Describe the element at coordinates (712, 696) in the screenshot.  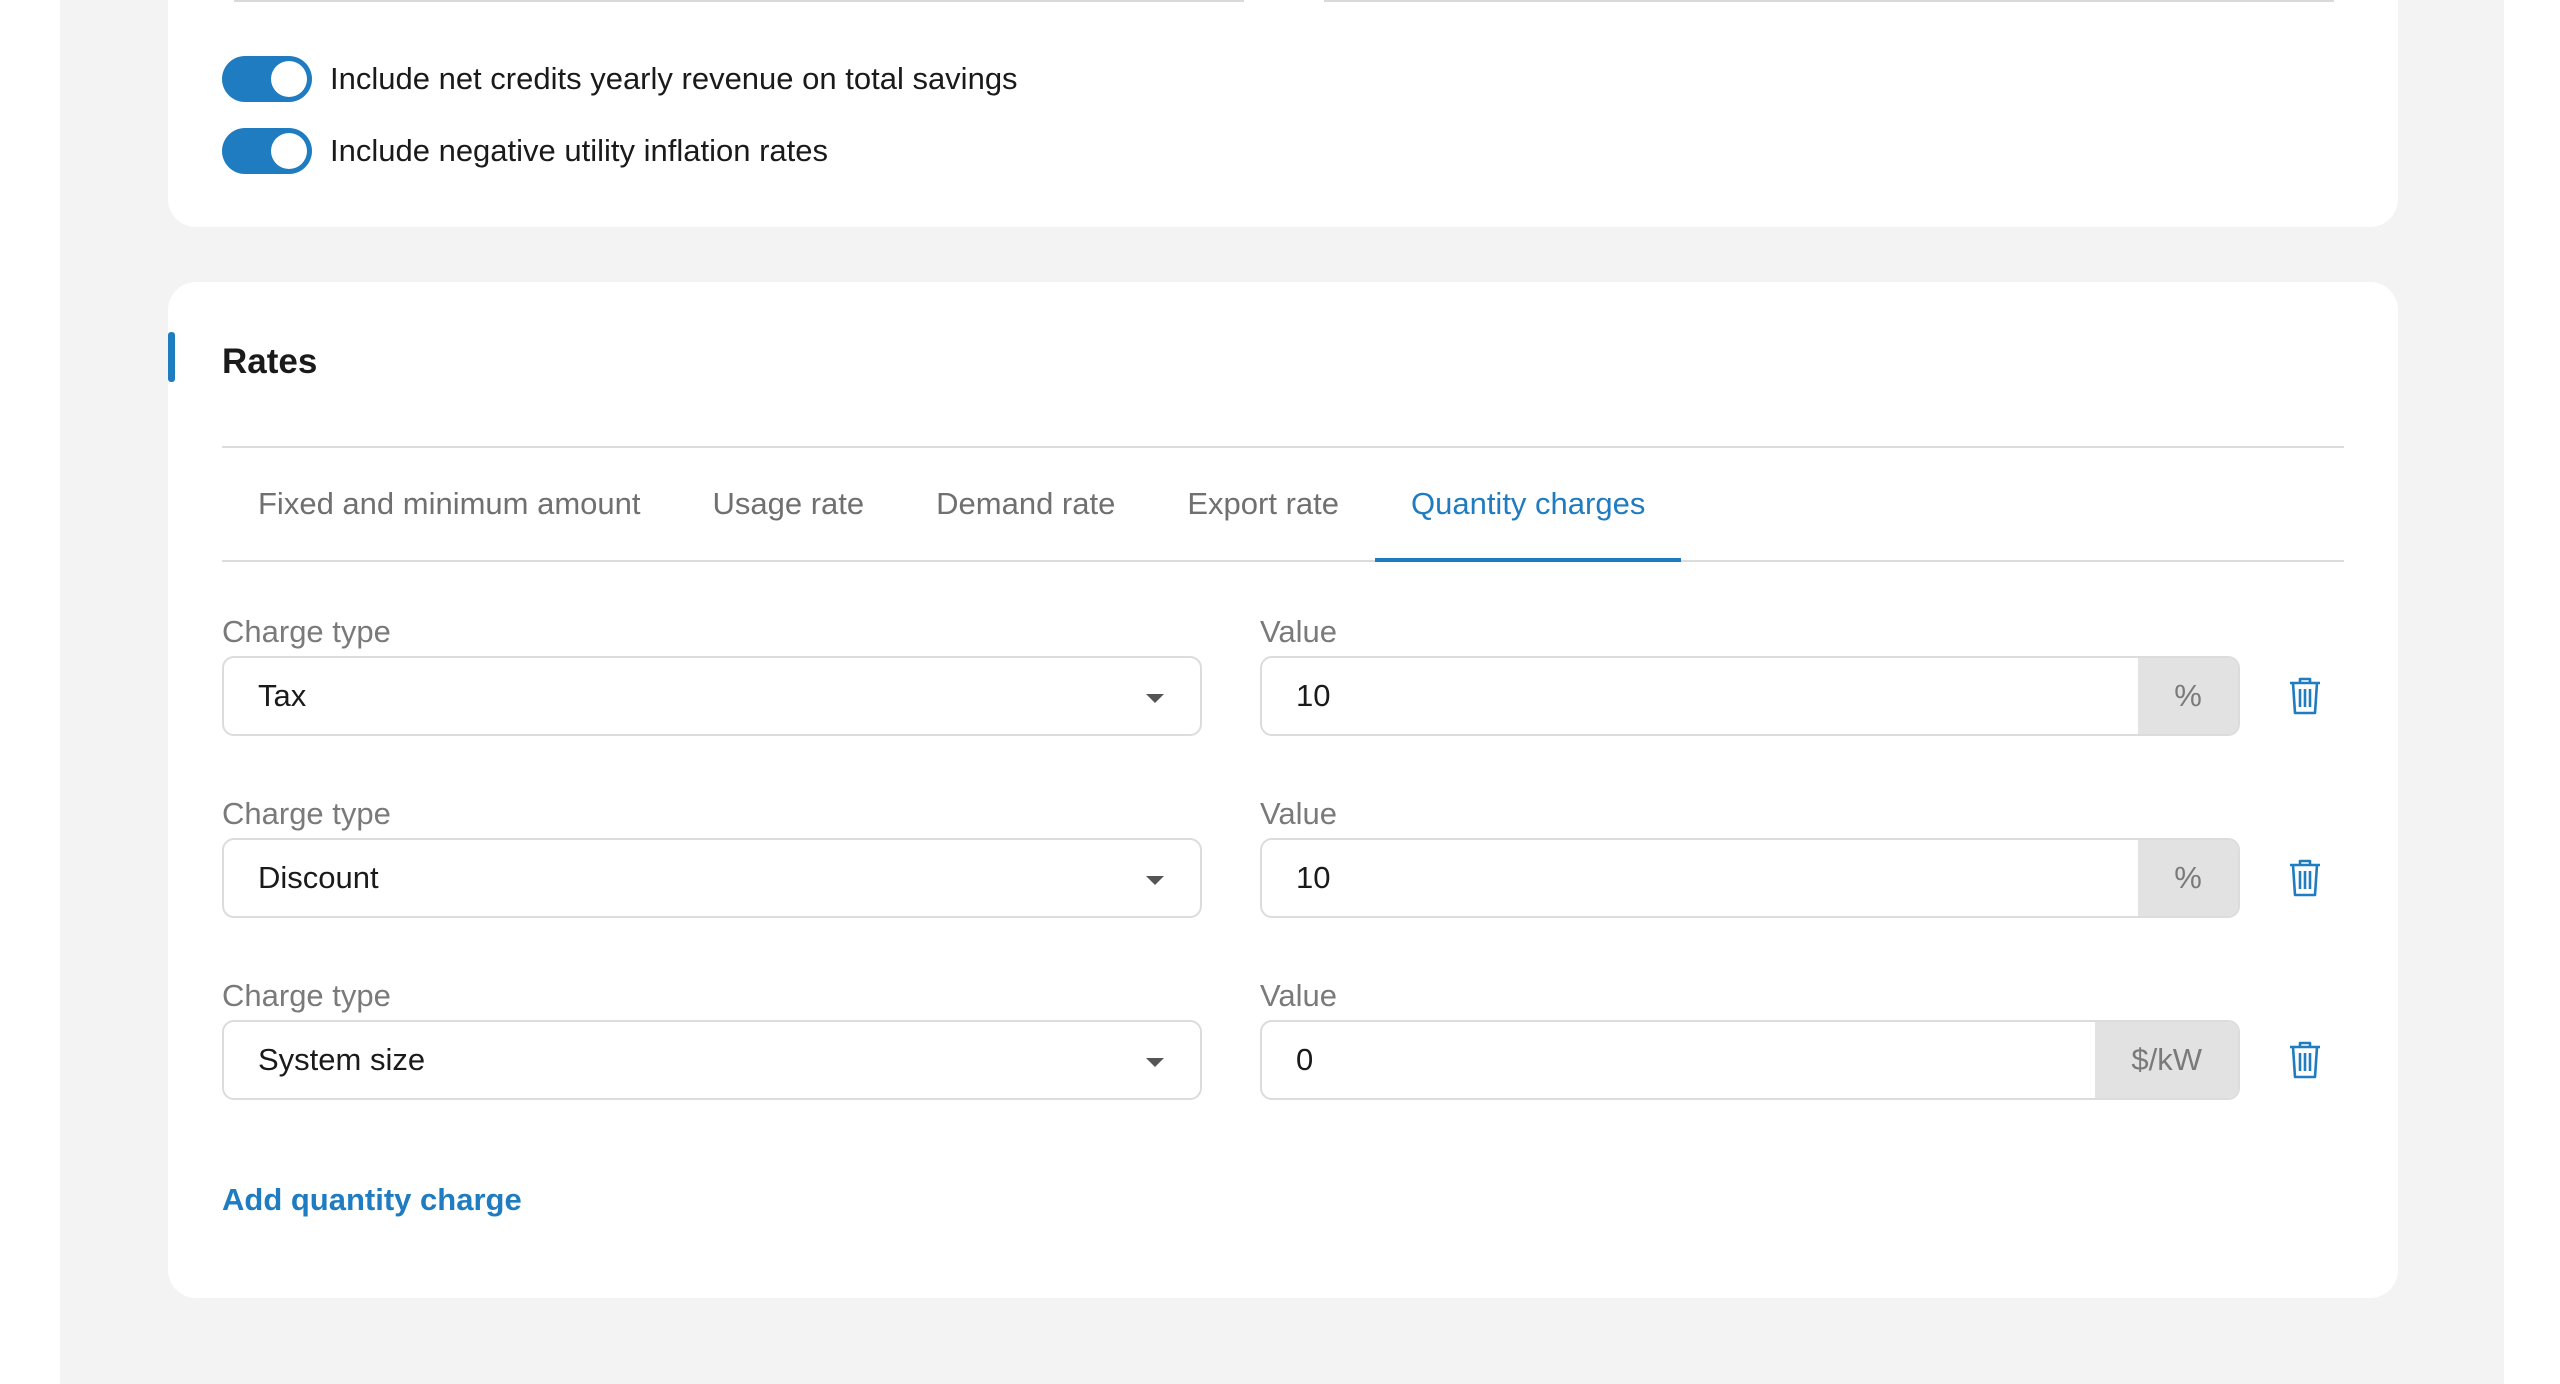
I see `charge-type-select: Tax` at that location.